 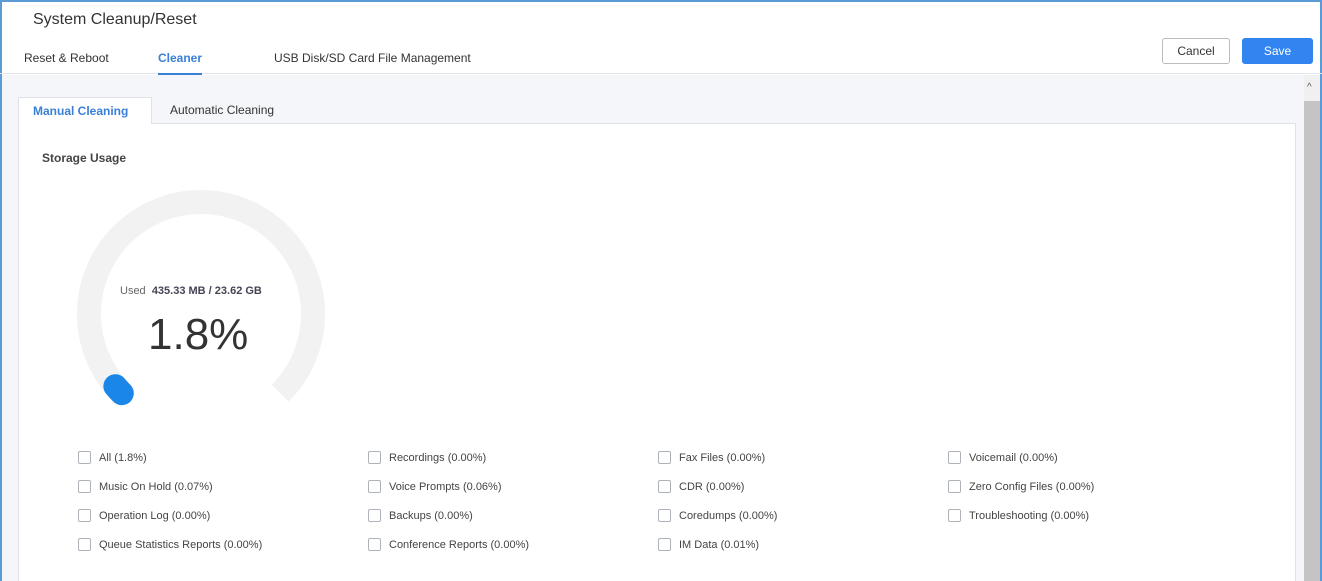 I want to click on chevron-up-icon: ^, so click(x=1309, y=88).